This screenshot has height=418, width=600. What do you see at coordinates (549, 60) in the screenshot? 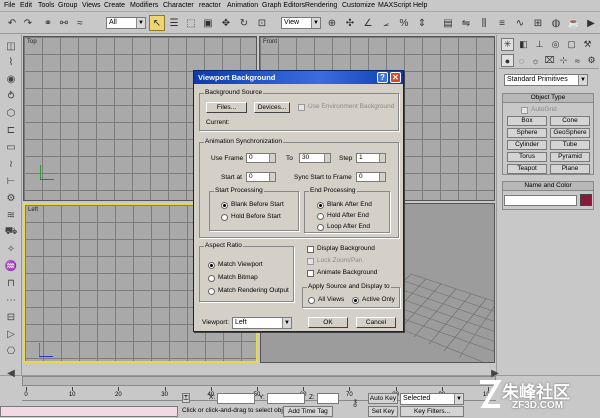
I see `cameras-icon: ⌧` at bounding box center [549, 60].